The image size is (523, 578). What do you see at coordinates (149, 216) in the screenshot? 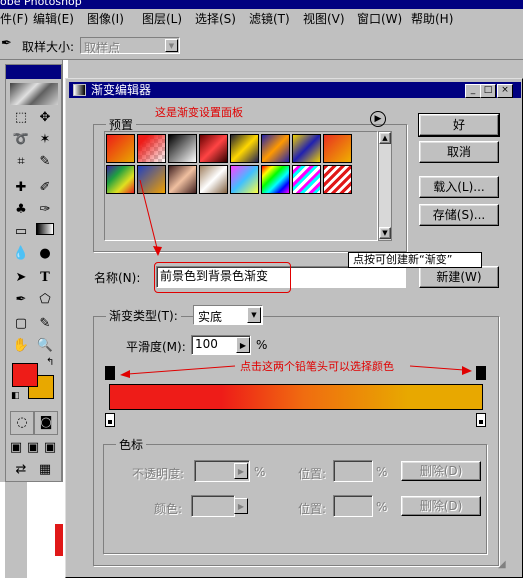
I see `annotation-arrow-to-name` at bounding box center [149, 216].